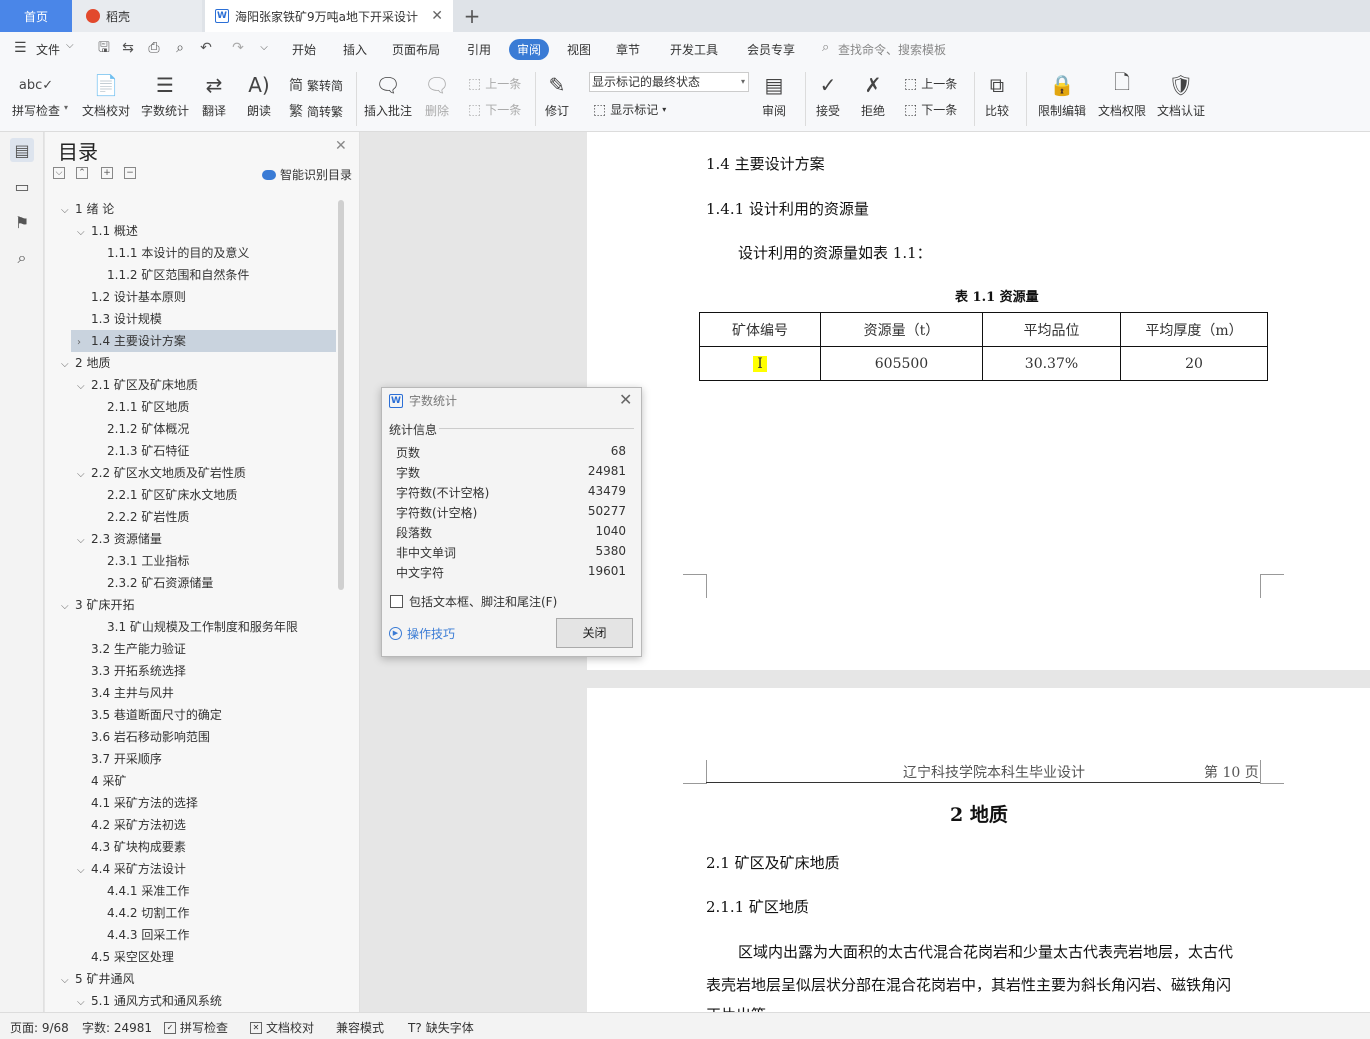 The height and width of the screenshot is (1039, 1370). What do you see at coordinates (760, 363) in the screenshot?
I see `table-cell: Ⅰ` at bounding box center [760, 363].